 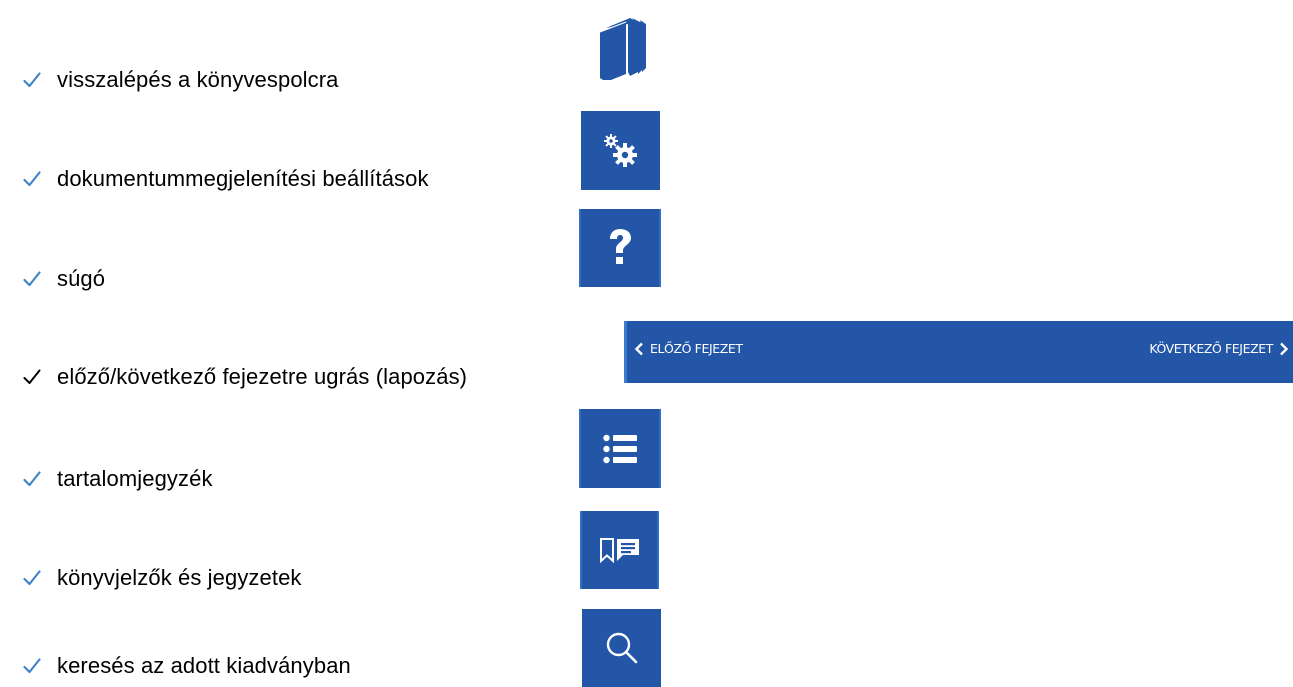 I want to click on prev-chapter-button: ELŐZŐ FEJEZET, so click(x=688, y=348).